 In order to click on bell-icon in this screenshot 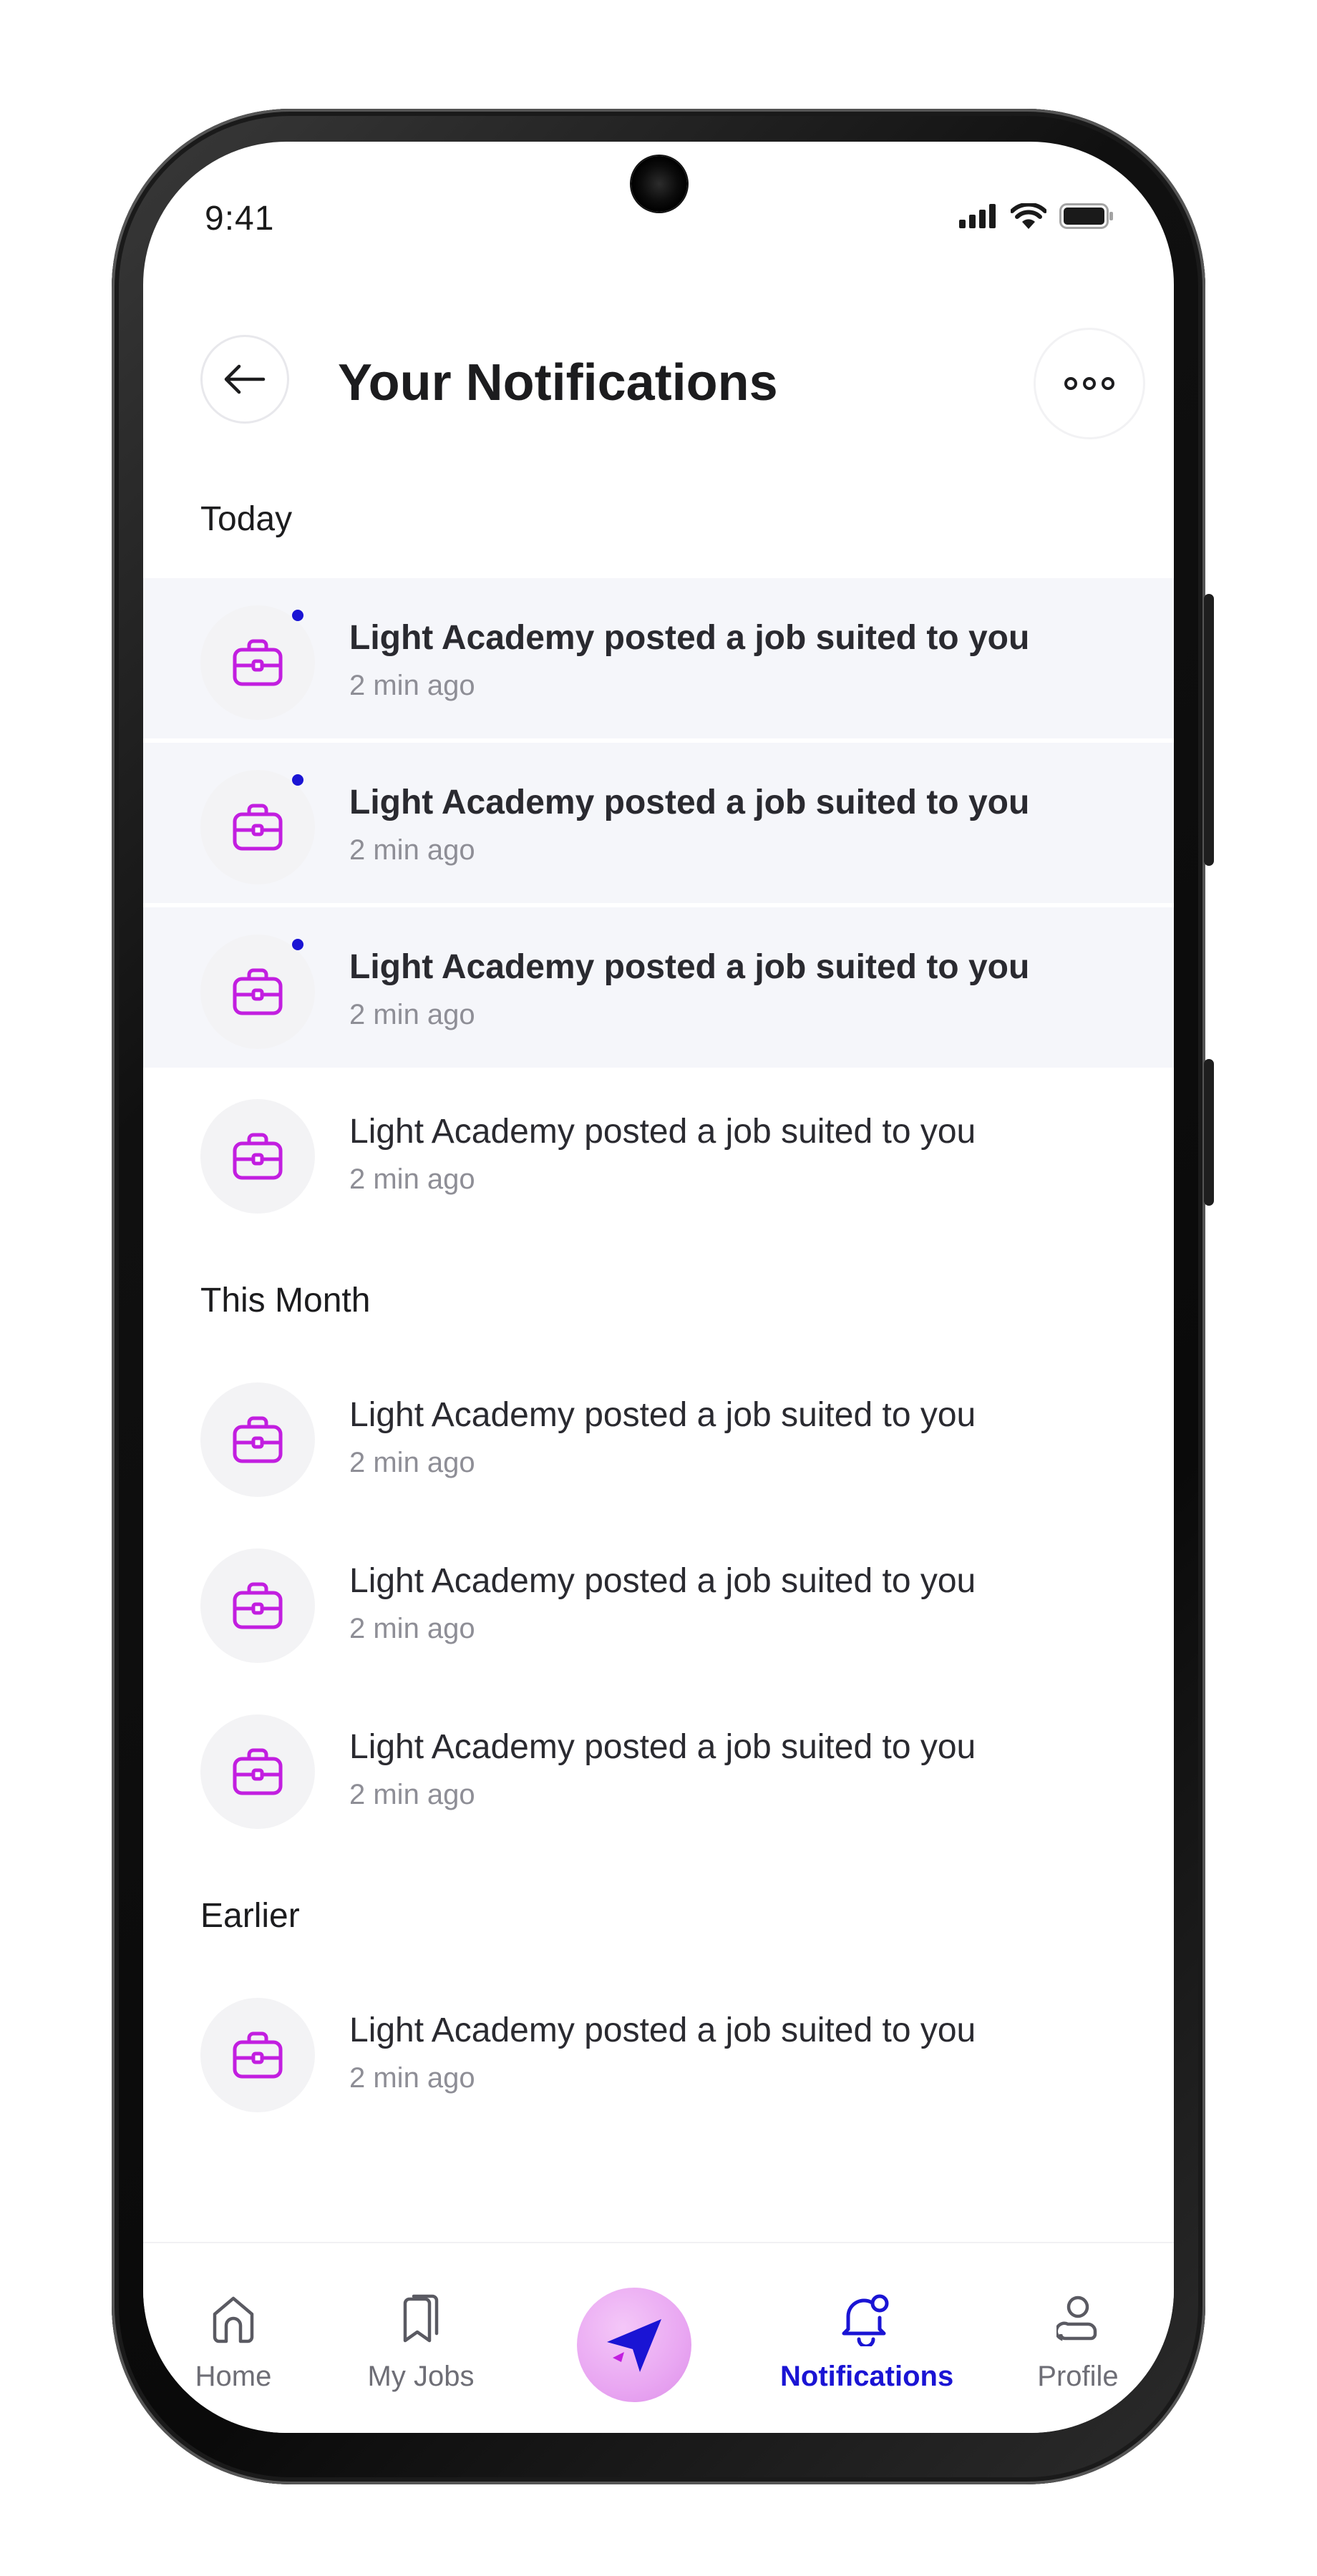, I will do `click(865, 2320)`.